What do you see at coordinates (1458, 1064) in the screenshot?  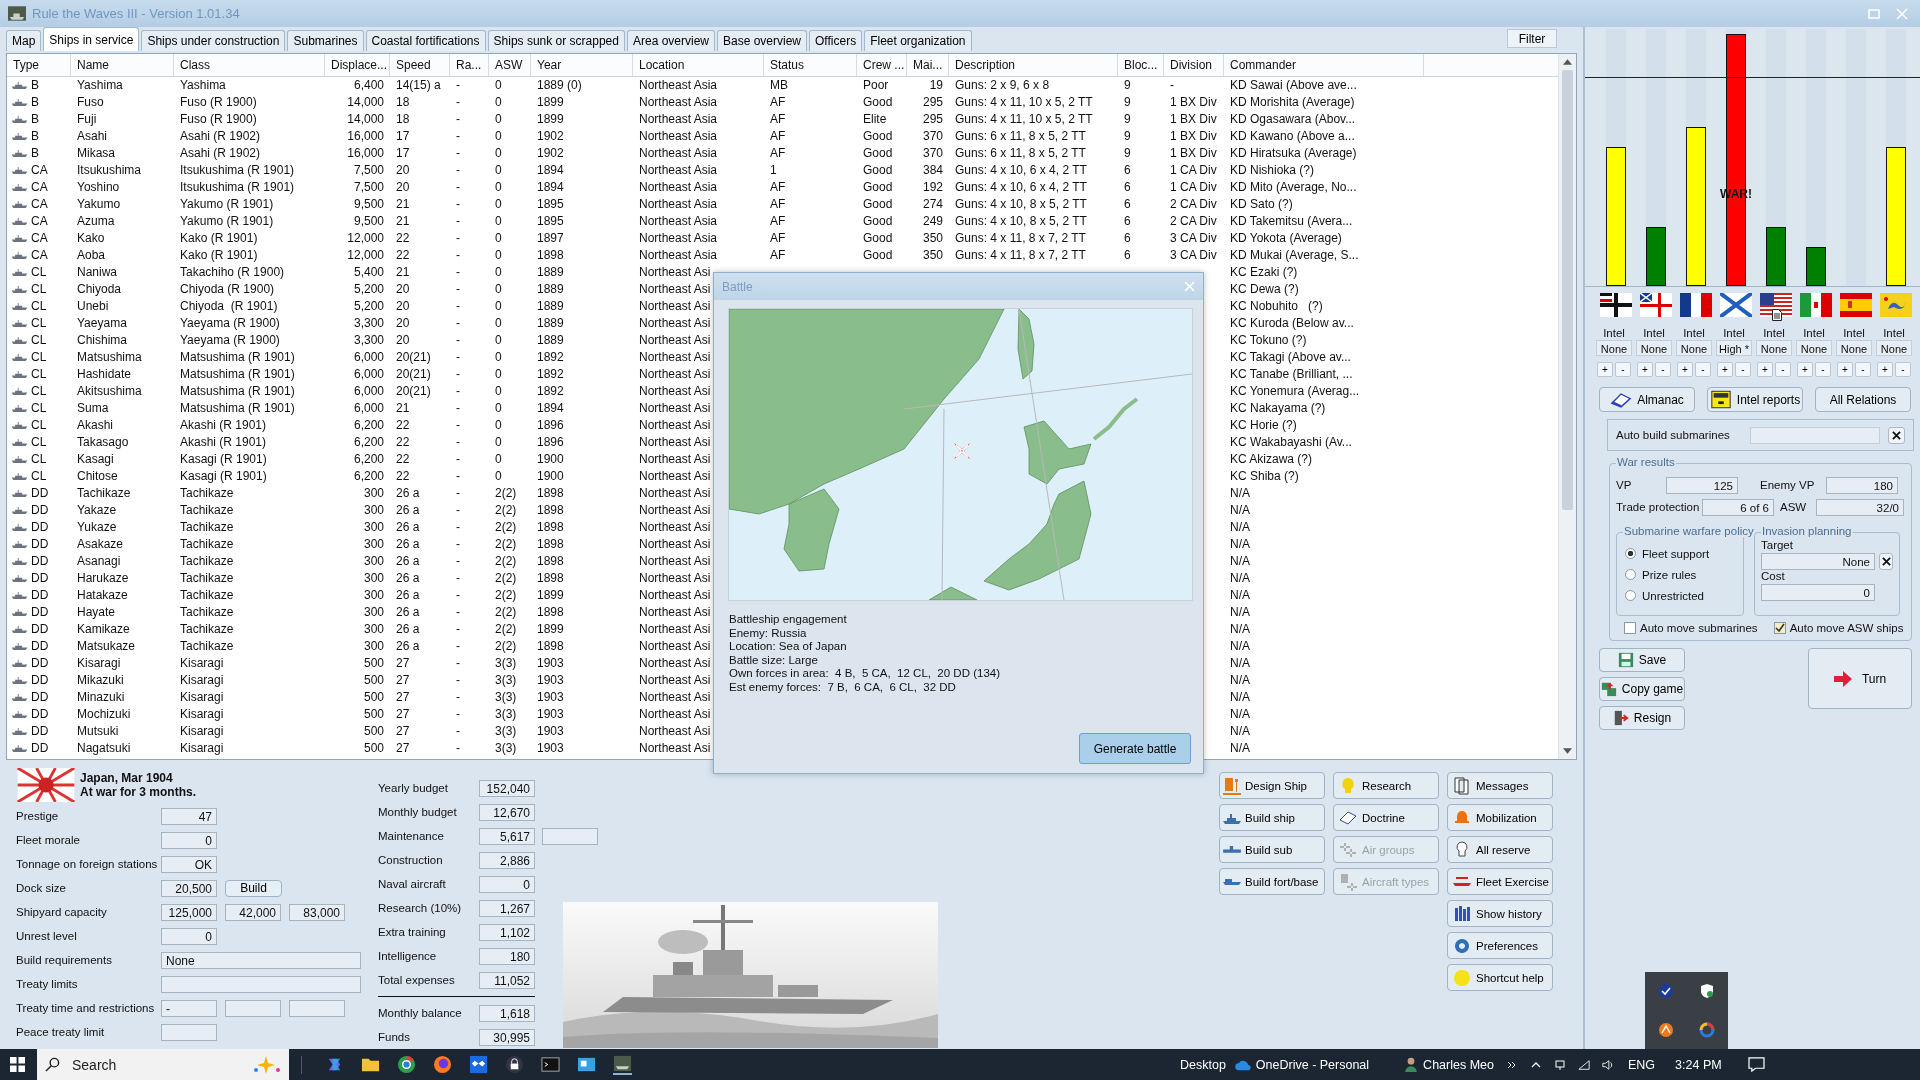 I see `user-label: Charles Meo` at bounding box center [1458, 1064].